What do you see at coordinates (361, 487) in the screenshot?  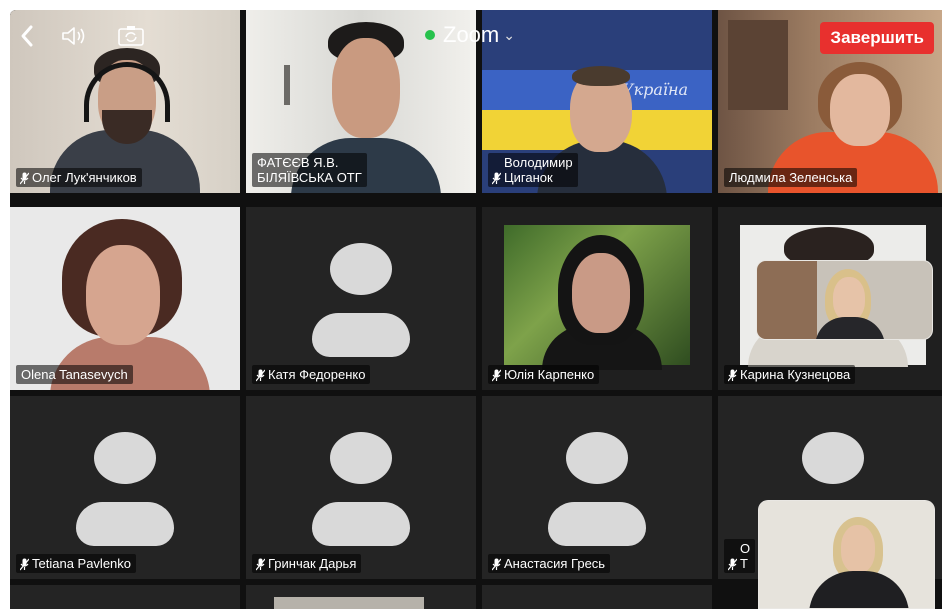 I see `participant-tile: Гринчак Дарья` at bounding box center [361, 487].